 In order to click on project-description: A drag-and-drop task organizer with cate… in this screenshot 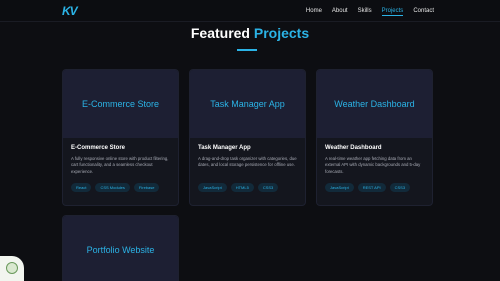, I will do `click(247, 162)`.